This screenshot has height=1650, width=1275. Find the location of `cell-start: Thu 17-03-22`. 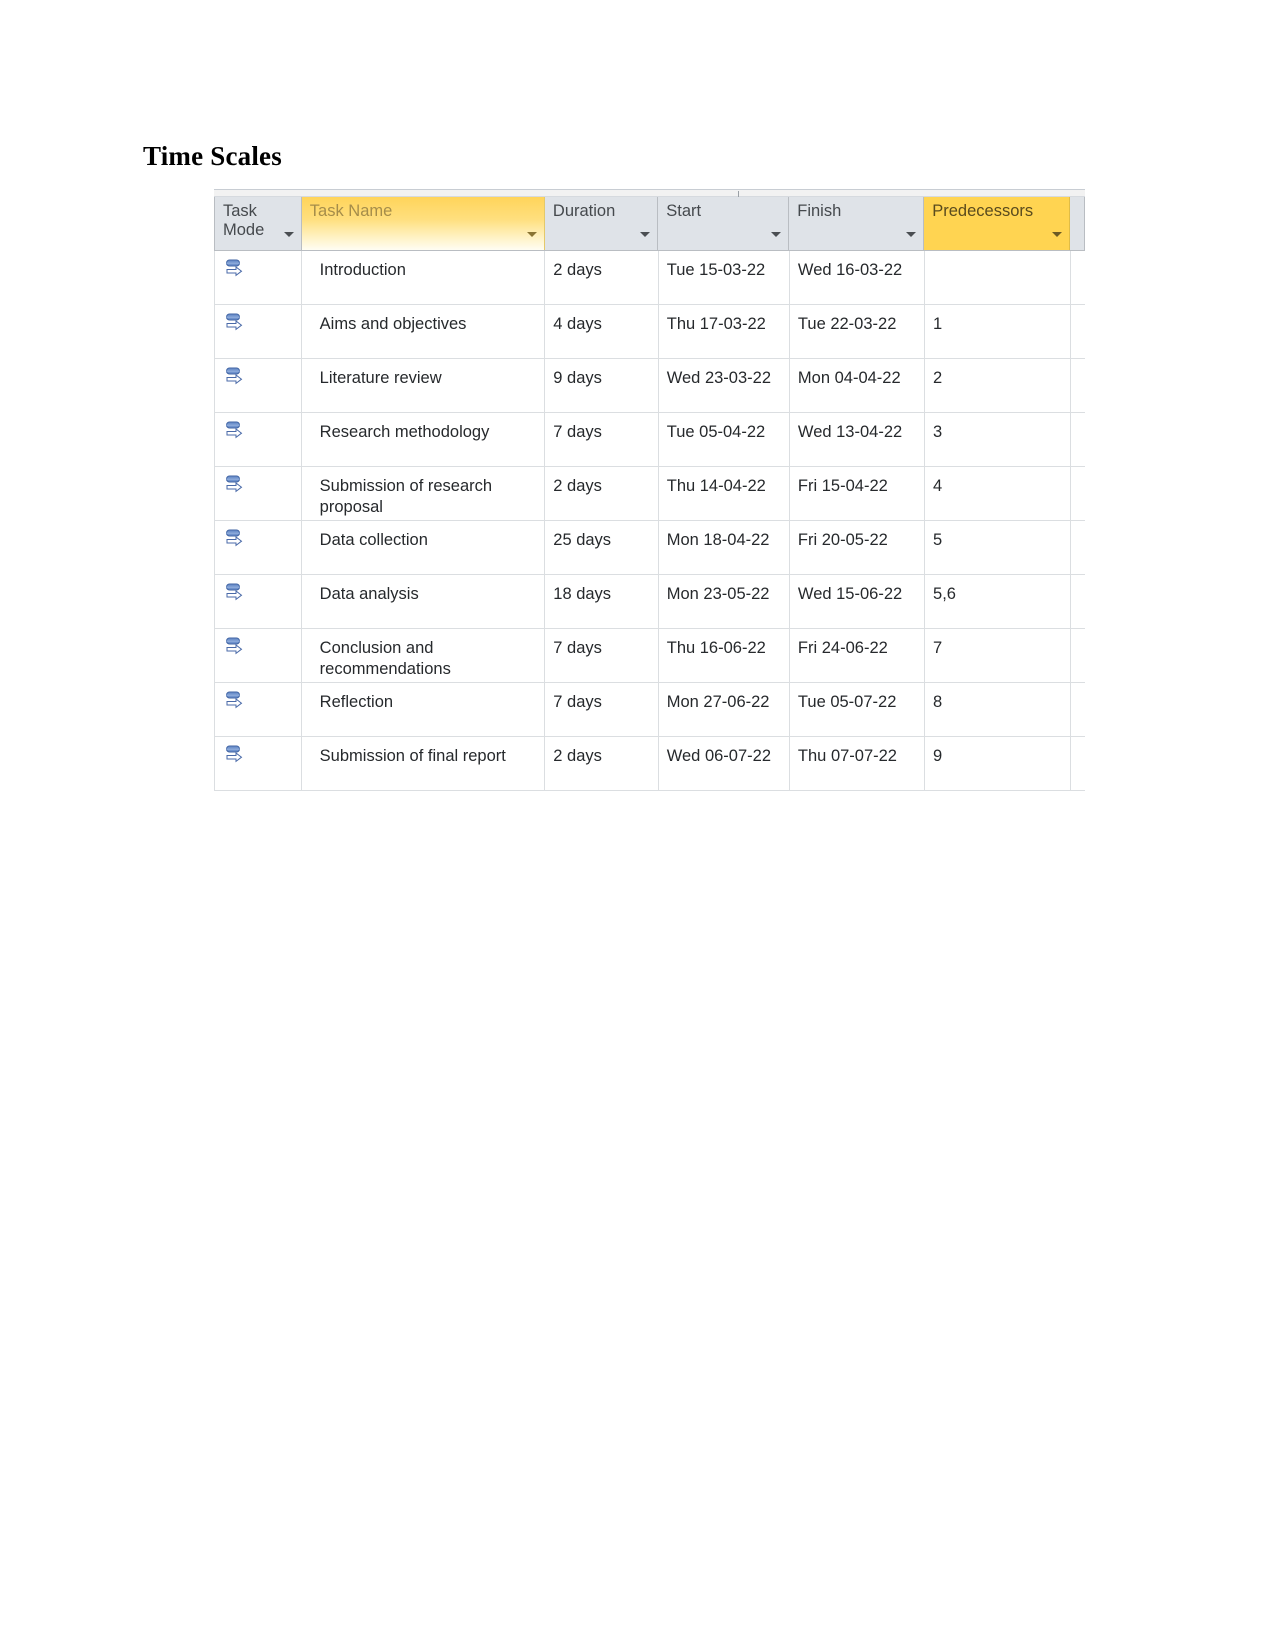

cell-start: Thu 17-03-22 is located at coordinates (724, 331).